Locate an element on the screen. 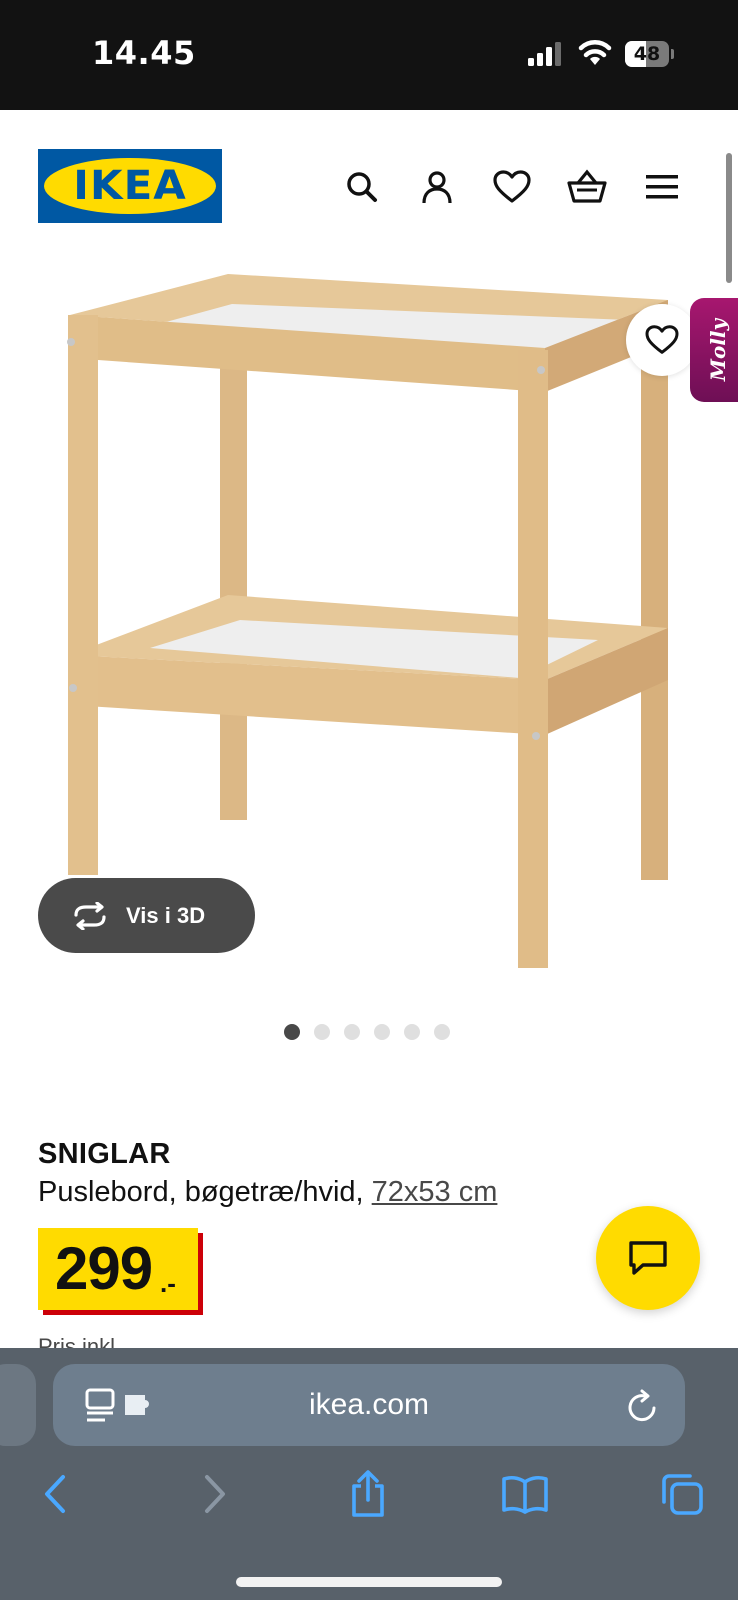  wifi-icon is located at coordinates (595, 52).